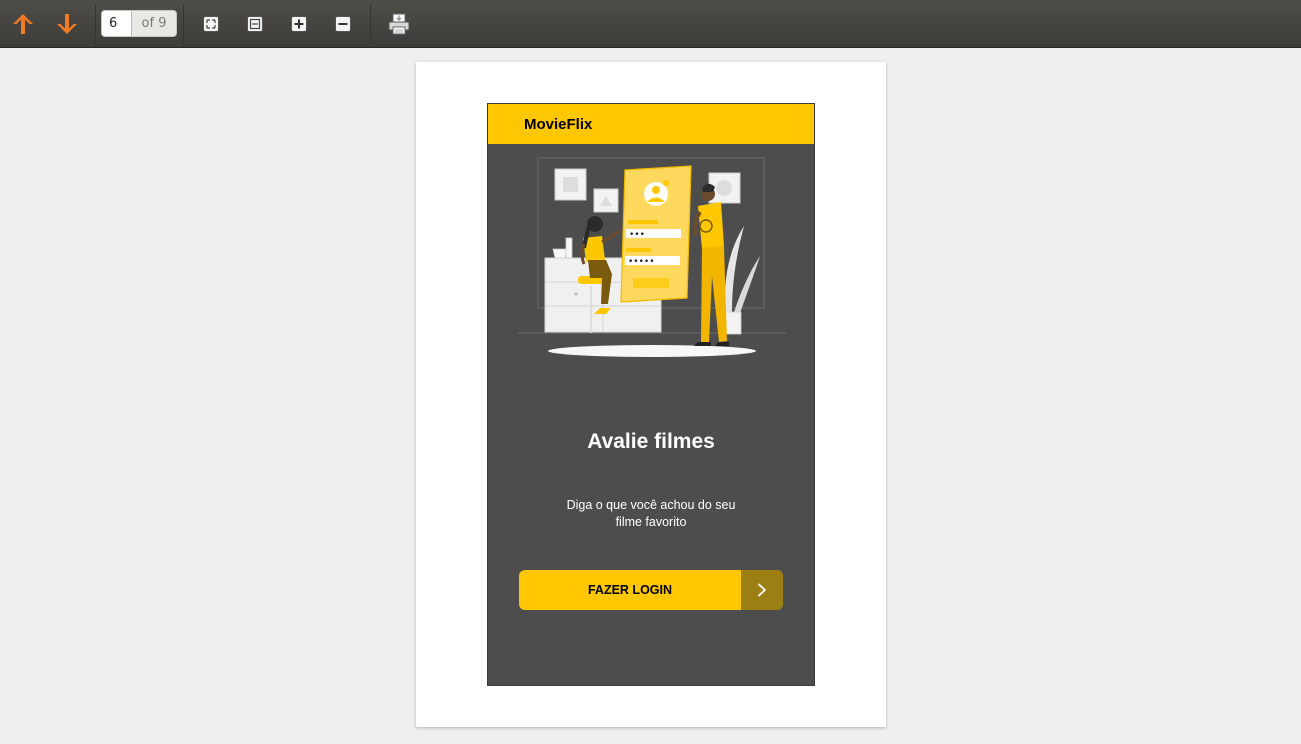 The height and width of the screenshot is (744, 1301). I want to click on app-header: MovieFlix, so click(651, 124).